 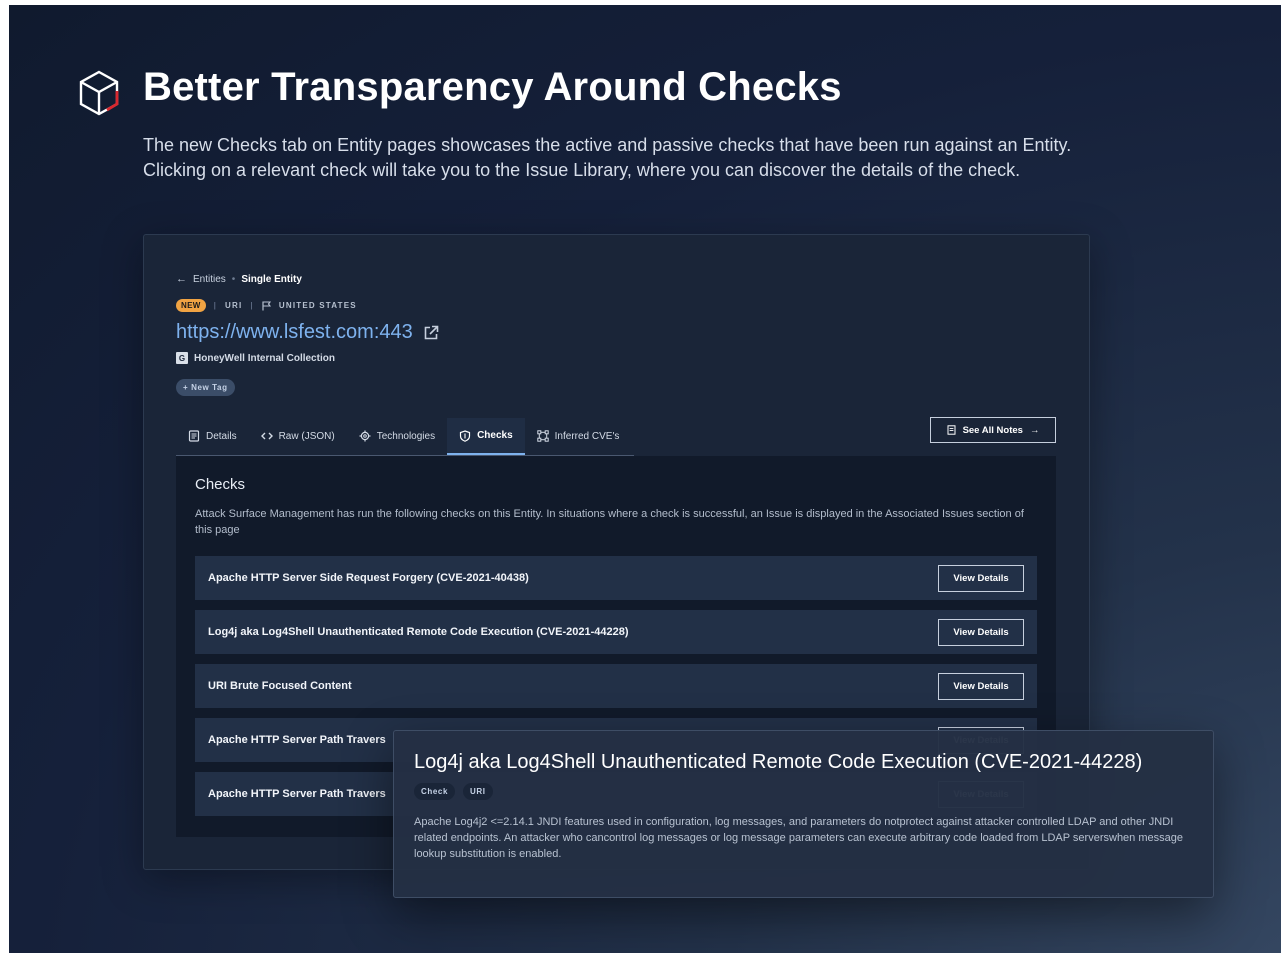 What do you see at coordinates (181, 279) in the screenshot?
I see `arrow-left-icon: ←` at bounding box center [181, 279].